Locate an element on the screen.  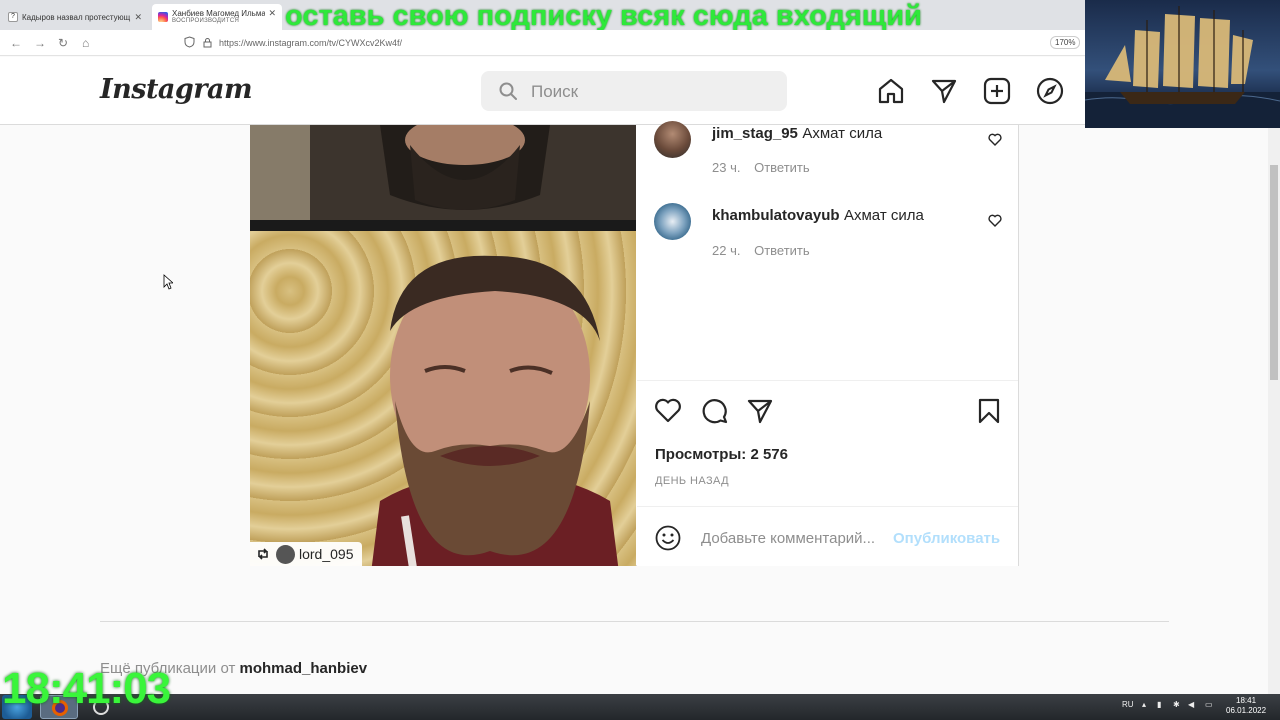
reload-icon: ↻ is located at coordinates (63, 43).